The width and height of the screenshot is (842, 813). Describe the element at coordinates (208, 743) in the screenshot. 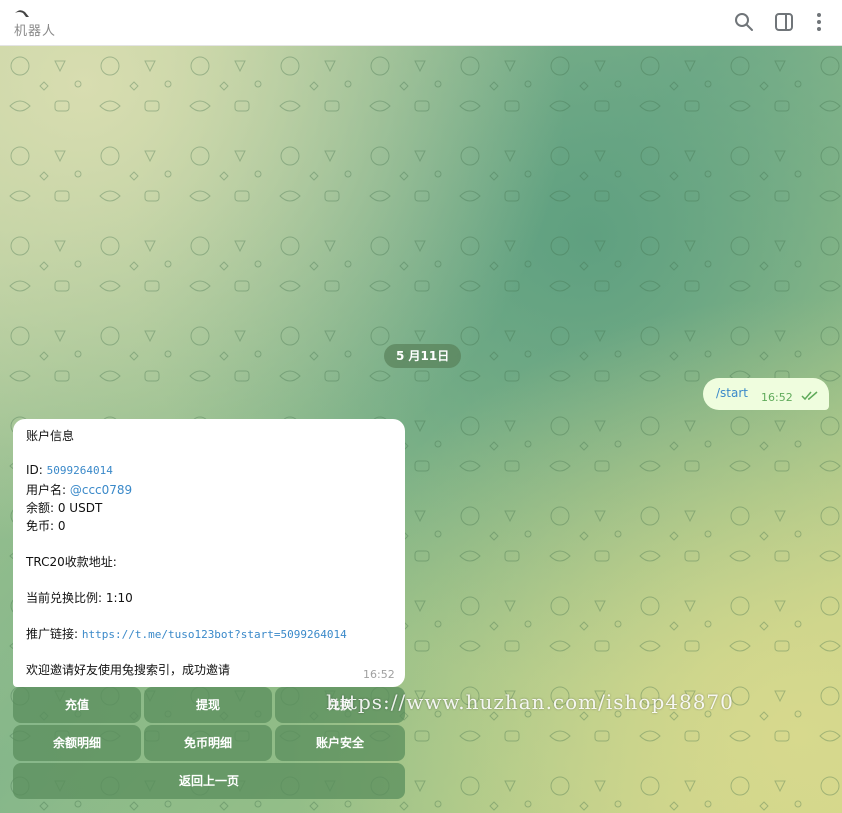

I see `coin-details-button: 免币明细` at that location.